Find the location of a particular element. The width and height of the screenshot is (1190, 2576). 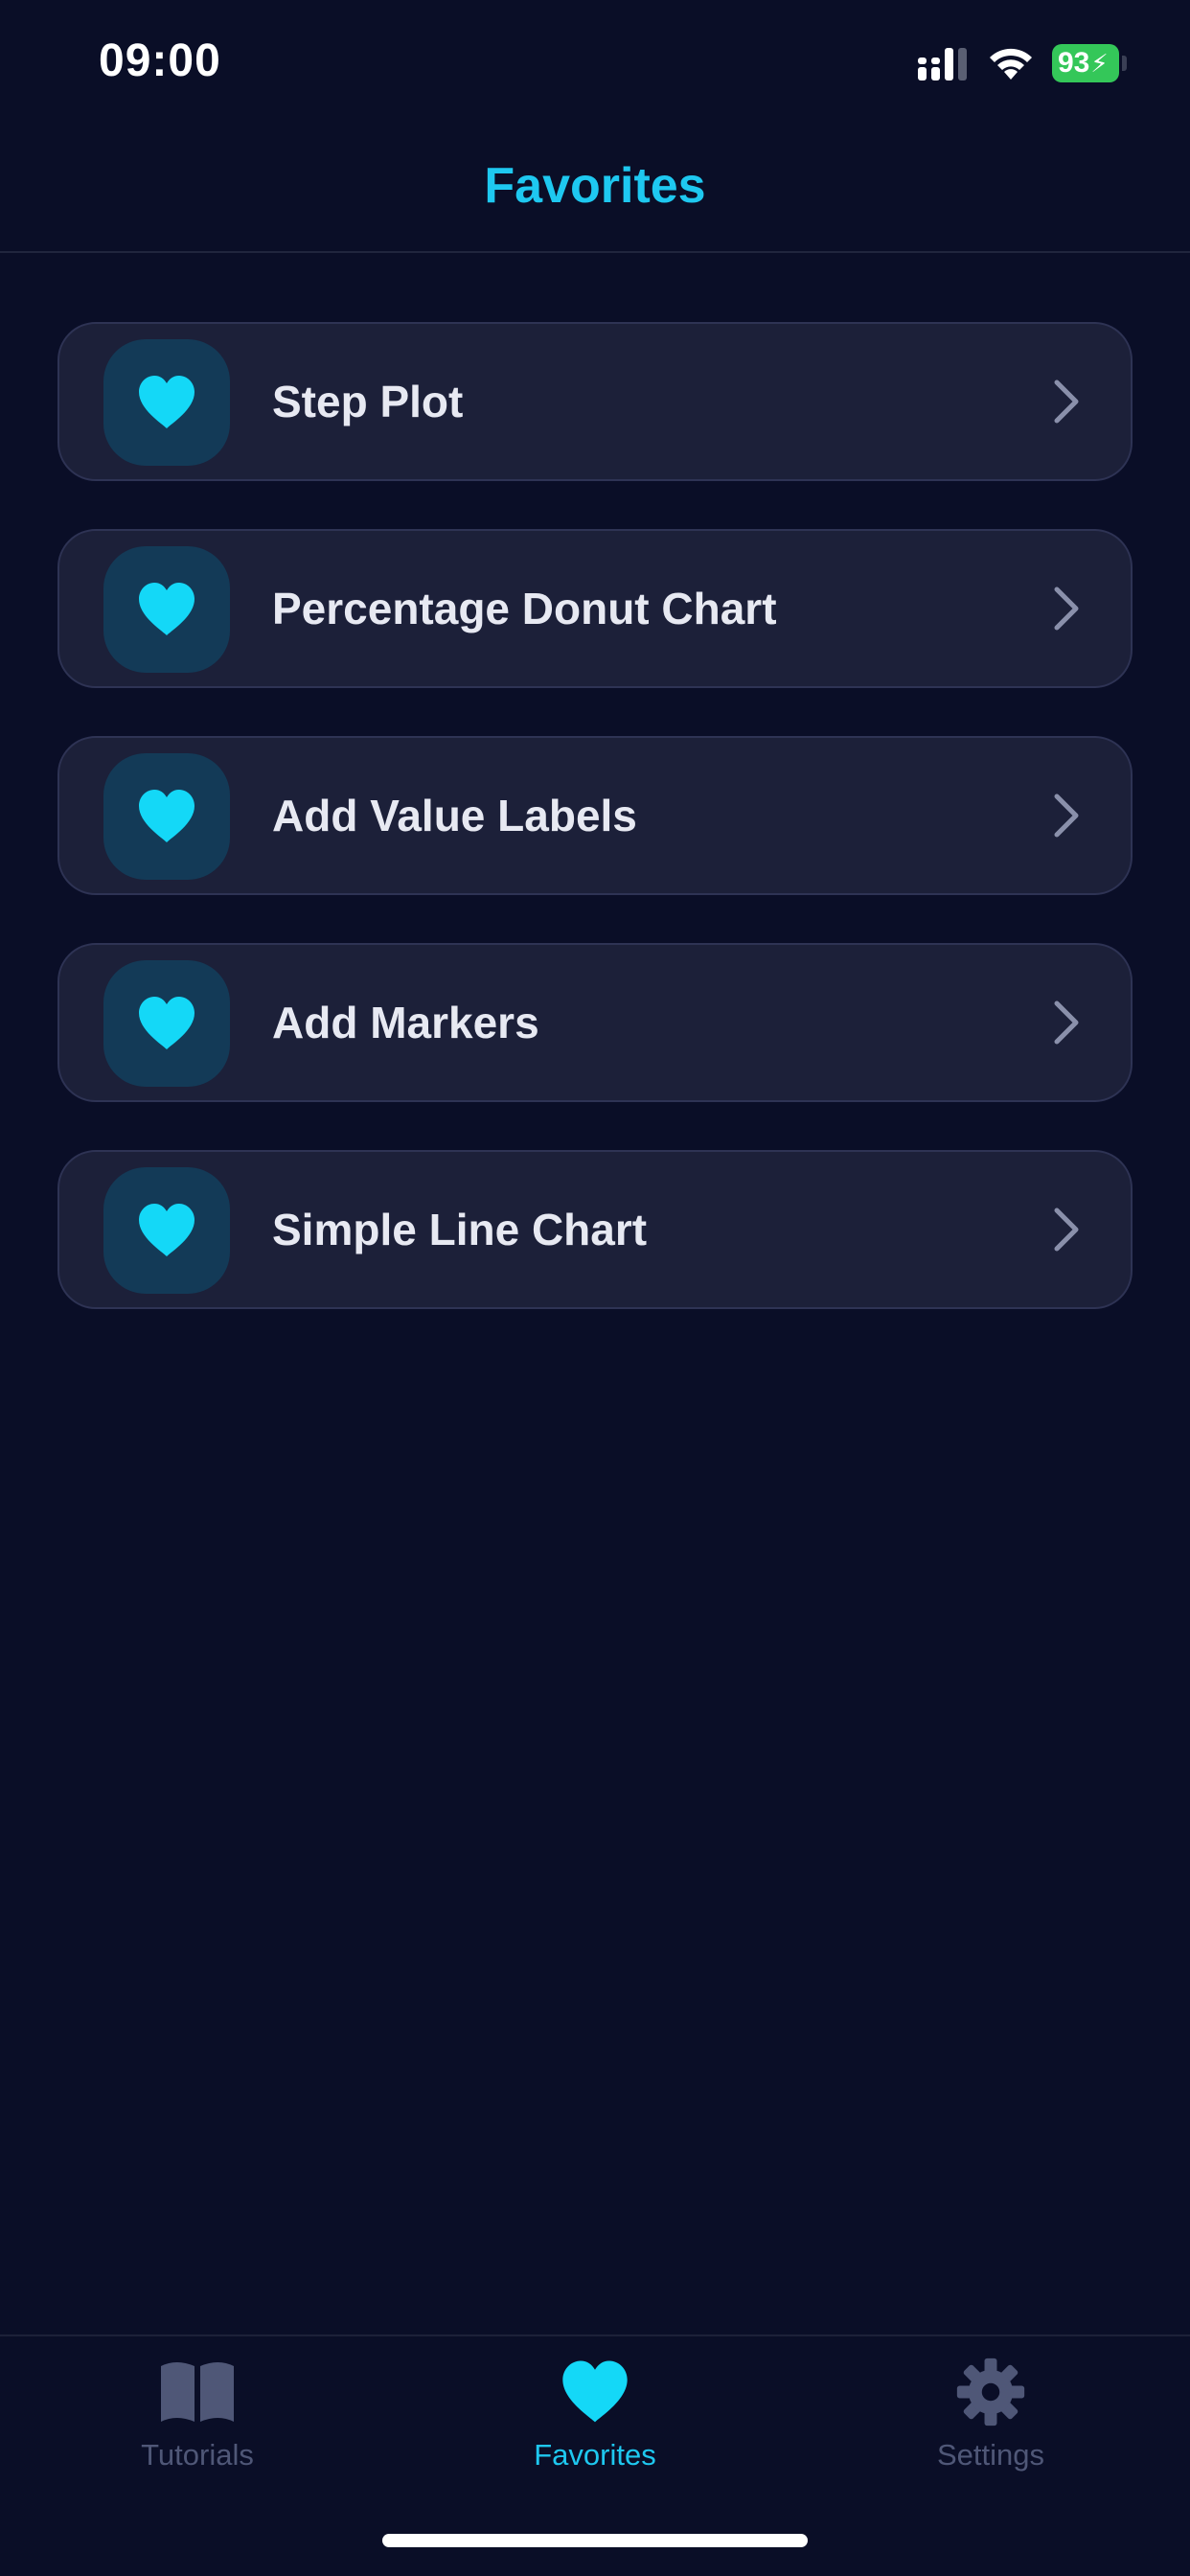

tab-label: Settings is located at coordinates (990, 2455).